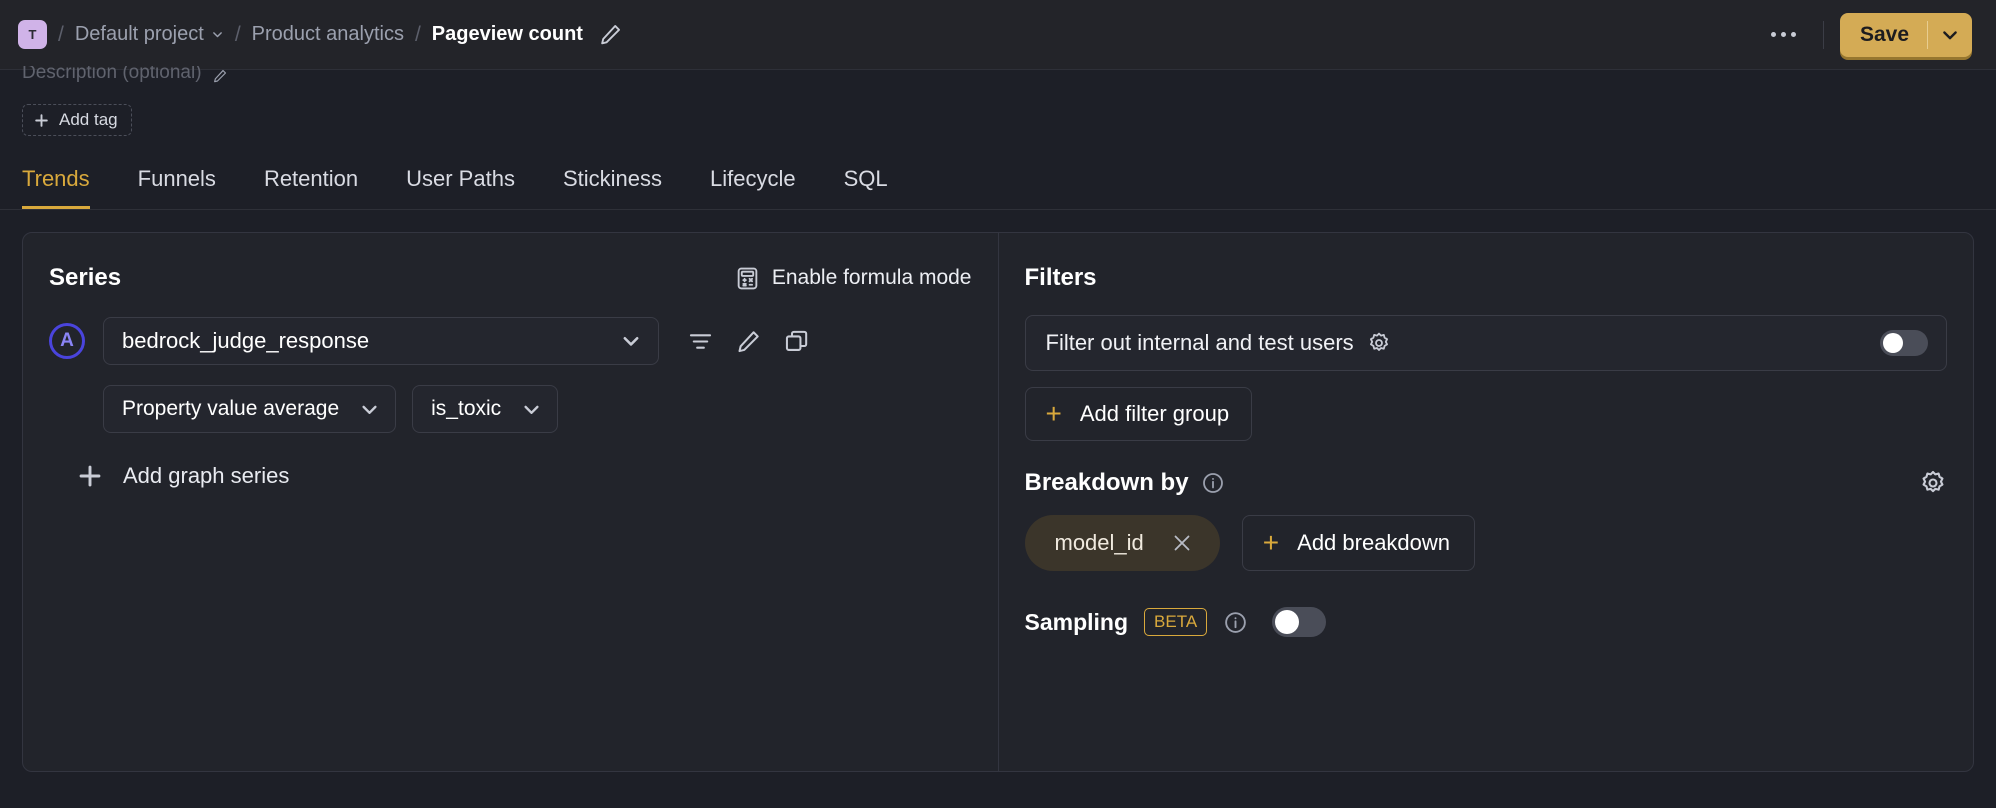 This screenshot has width=1996, height=808. Describe the element at coordinates (85, 277) in the screenshot. I see `series-title: Series` at that location.